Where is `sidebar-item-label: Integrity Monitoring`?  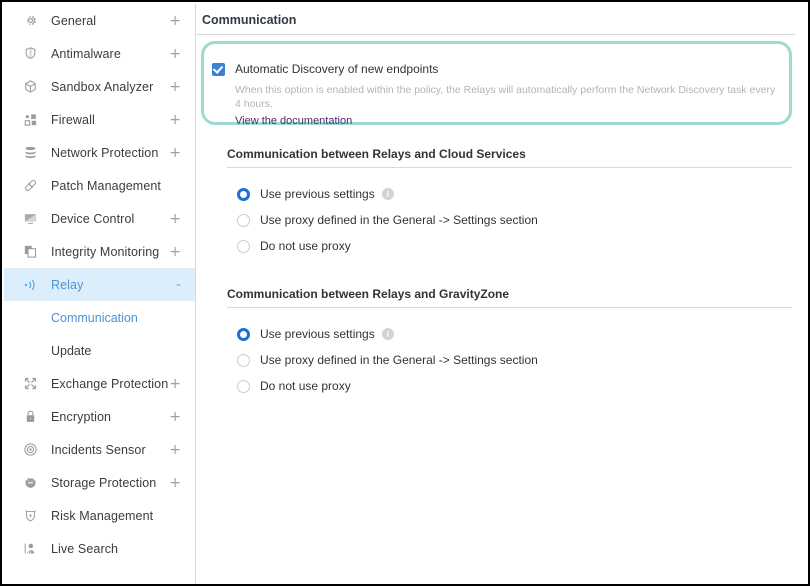 sidebar-item-label: Integrity Monitoring is located at coordinates (105, 251).